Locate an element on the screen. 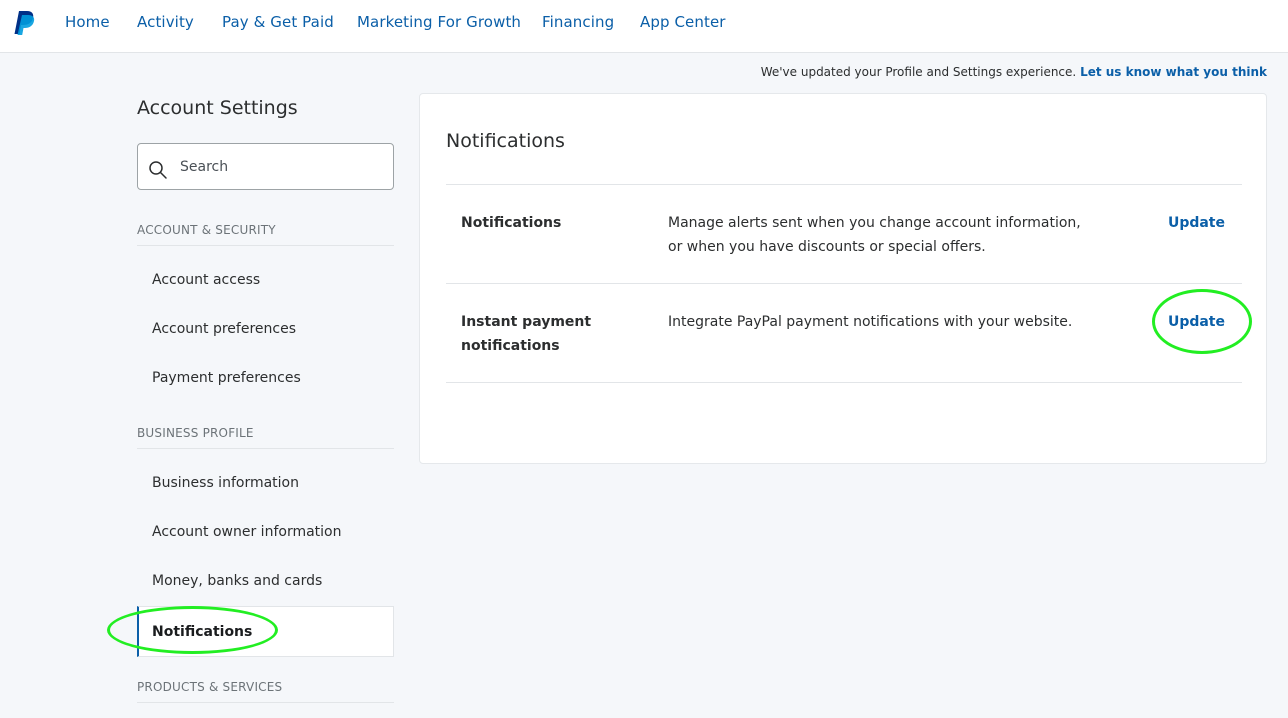 The height and width of the screenshot is (718, 1288). section-label-account-security: ACCOUNT & SECURITY is located at coordinates (206, 230).